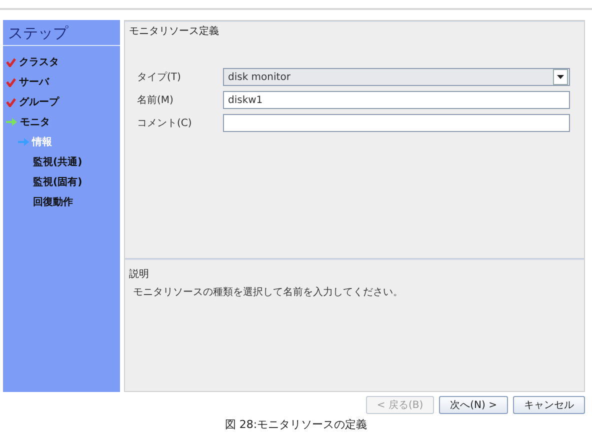  What do you see at coordinates (35, 122) in the screenshot?
I see `step-item: モニタ` at bounding box center [35, 122].